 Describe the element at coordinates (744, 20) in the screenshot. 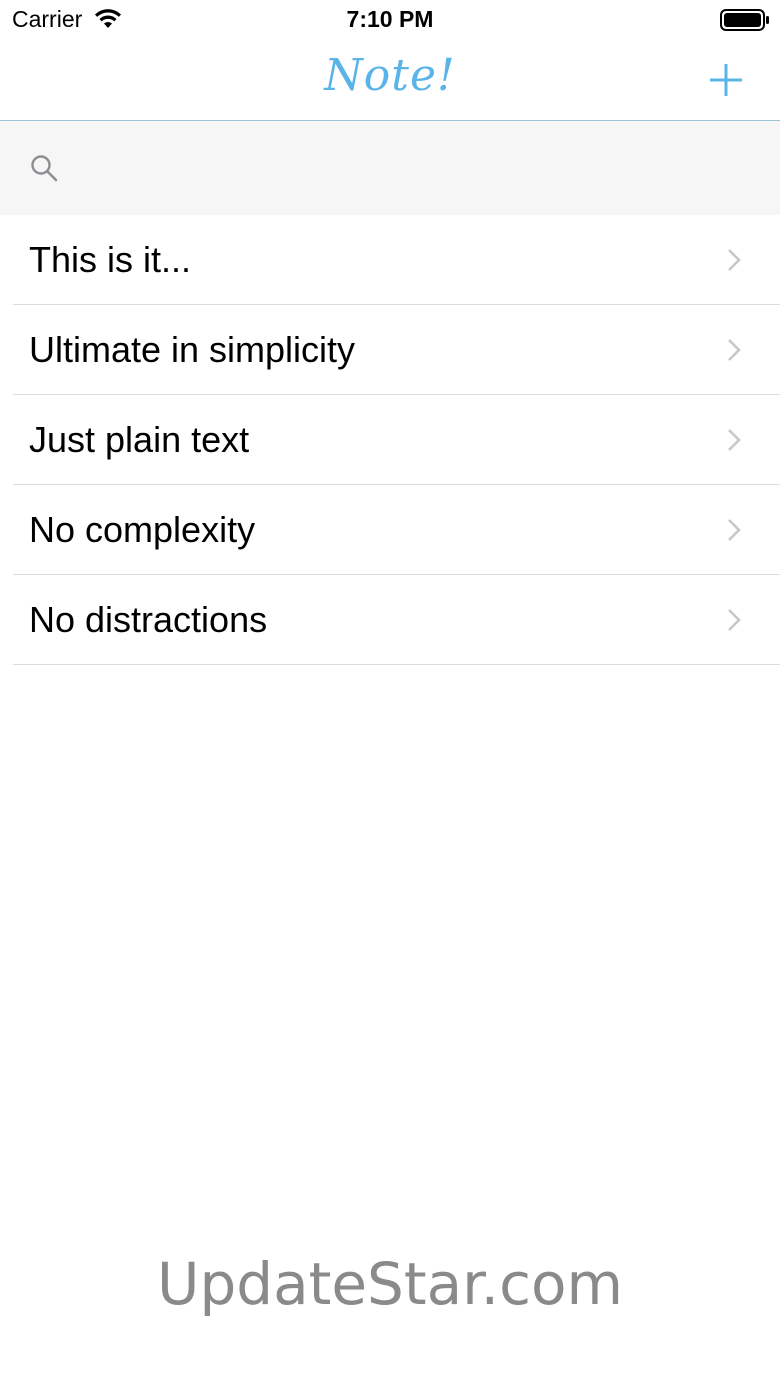

I see `battery-icon` at that location.